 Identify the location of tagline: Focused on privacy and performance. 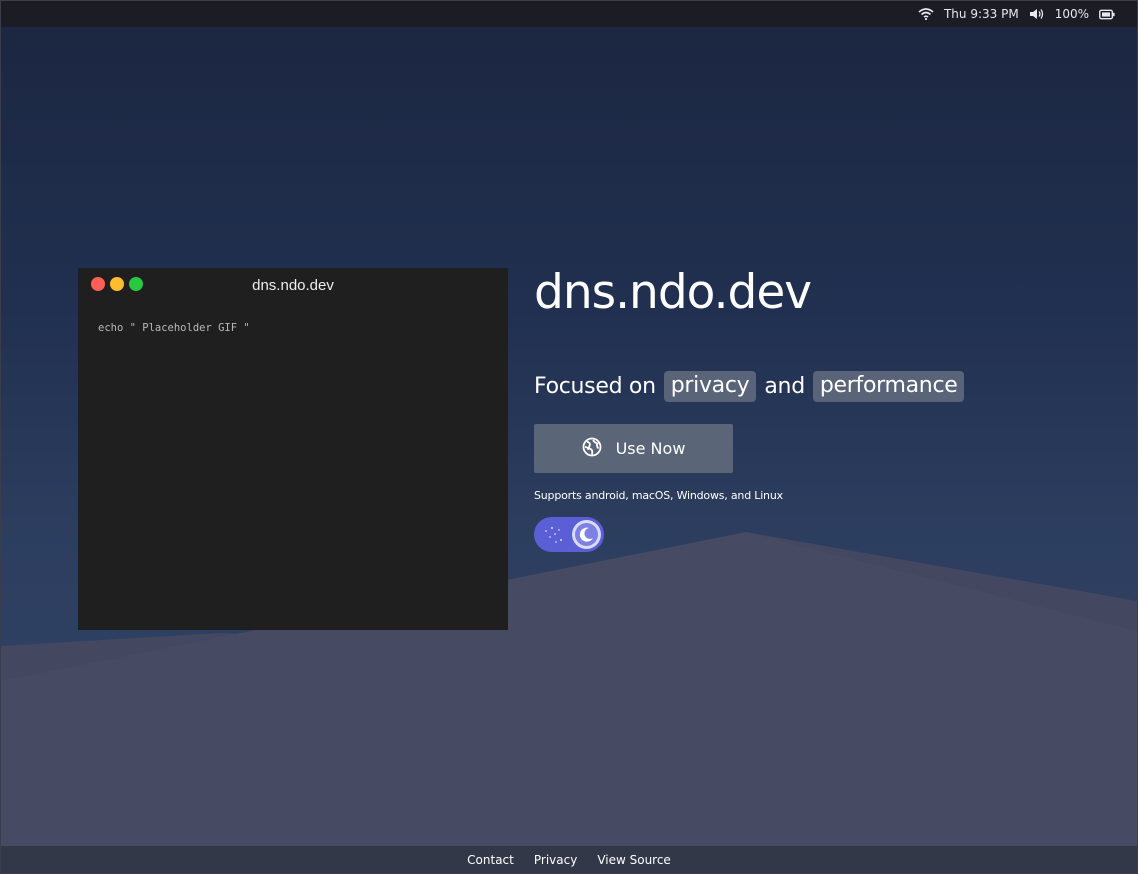
(749, 386).